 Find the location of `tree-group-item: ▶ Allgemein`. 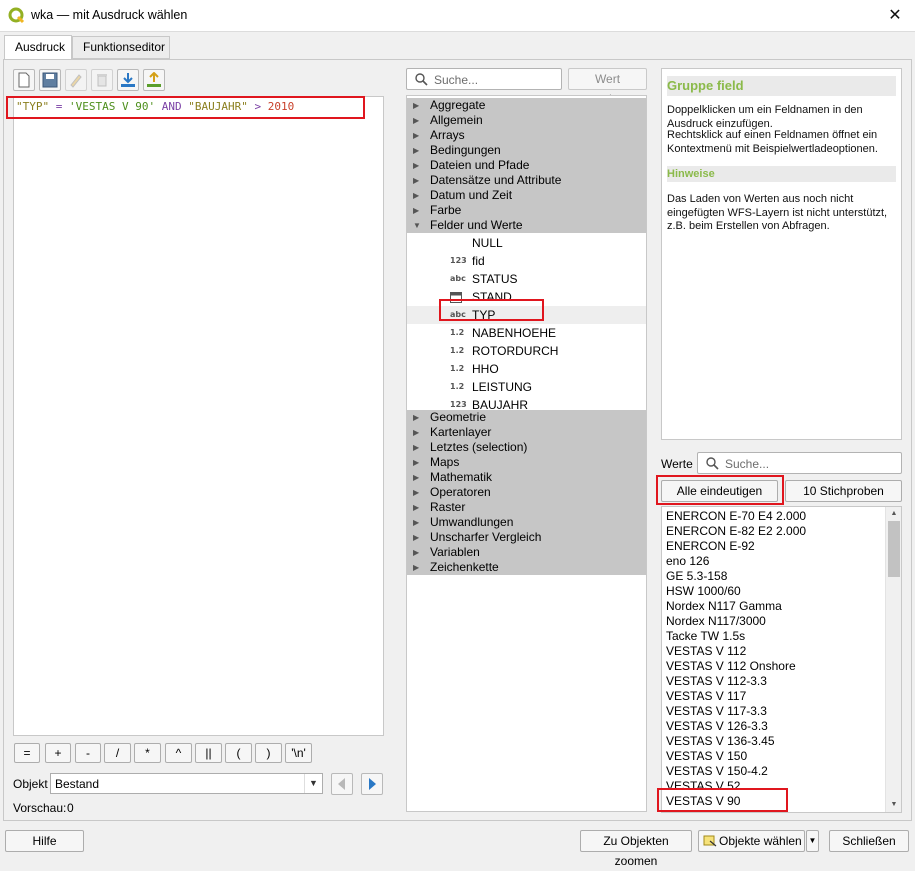

tree-group-item: ▶ Allgemein is located at coordinates (526, 120).